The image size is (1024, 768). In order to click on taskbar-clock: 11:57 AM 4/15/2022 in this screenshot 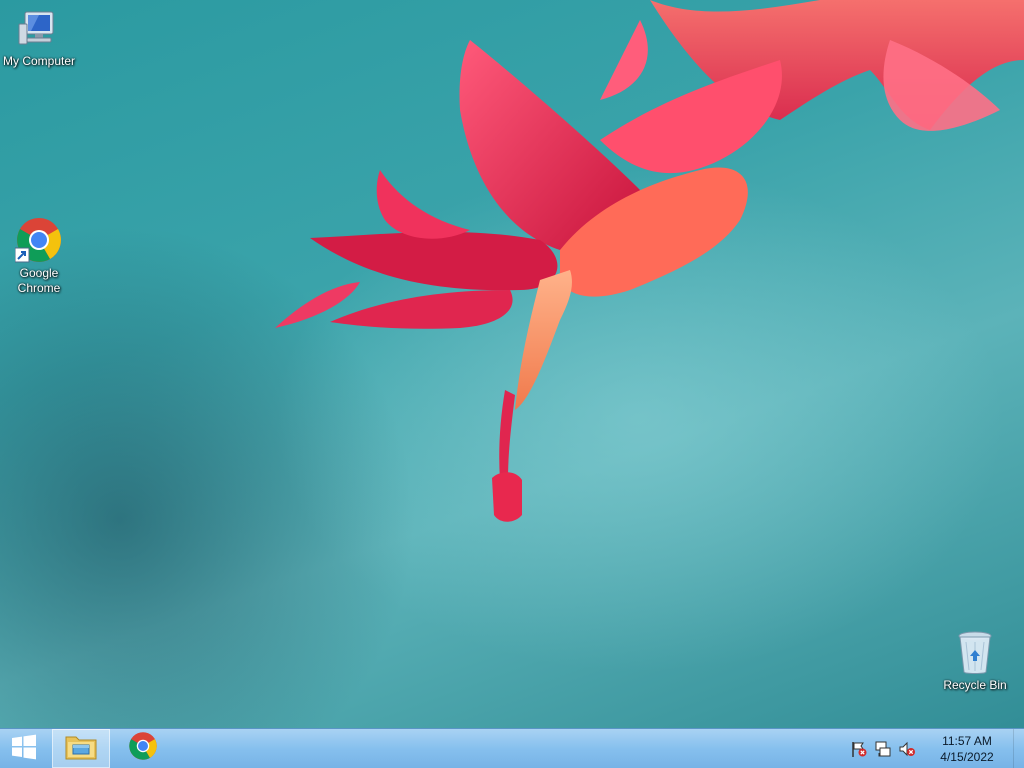, I will do `click(967, 749)`.